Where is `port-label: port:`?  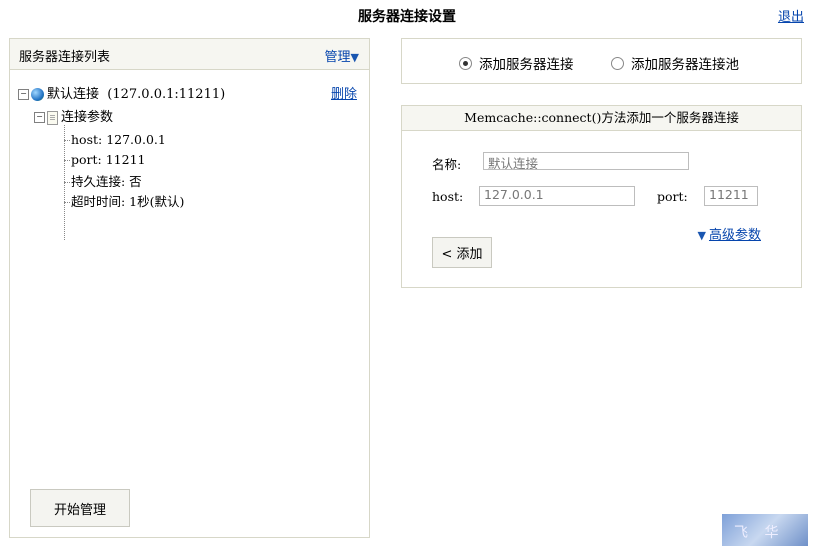
port-label: port: is located at coordinates (672, 196).